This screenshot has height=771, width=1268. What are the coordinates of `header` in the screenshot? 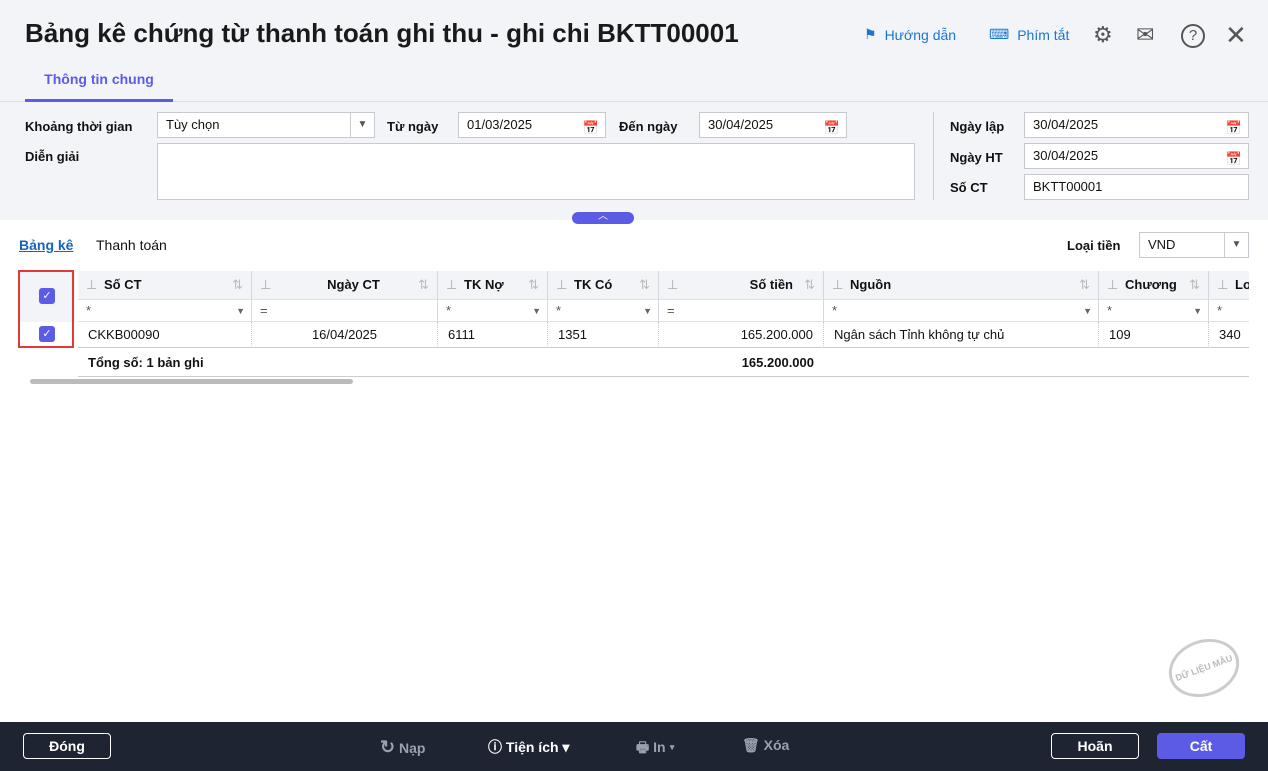 It's located at (634, 51).